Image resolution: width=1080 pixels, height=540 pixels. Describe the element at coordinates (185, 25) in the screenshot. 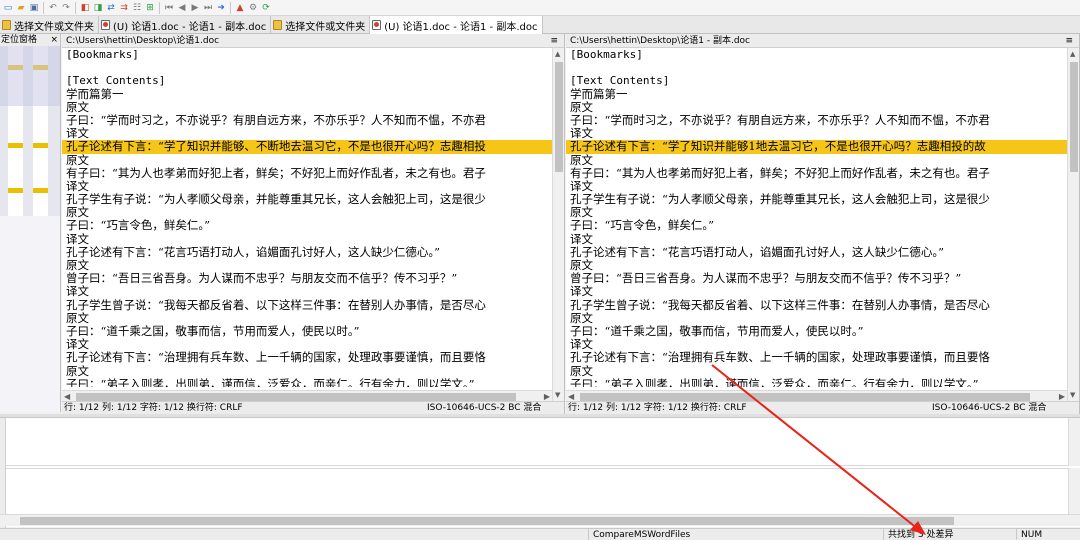

I see `tab-2: (U) 论语1.doc - 论语1 - 副本.doc` at that location.